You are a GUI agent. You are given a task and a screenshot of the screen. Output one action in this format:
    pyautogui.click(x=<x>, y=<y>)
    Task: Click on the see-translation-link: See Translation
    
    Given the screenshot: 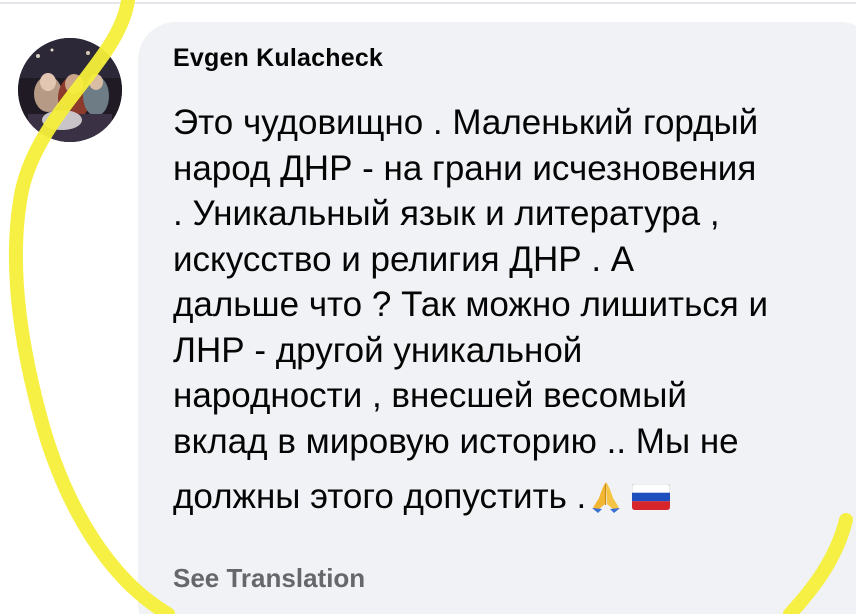 What is the action you would take?
    pyautogui.click(x=269, y=578)
    